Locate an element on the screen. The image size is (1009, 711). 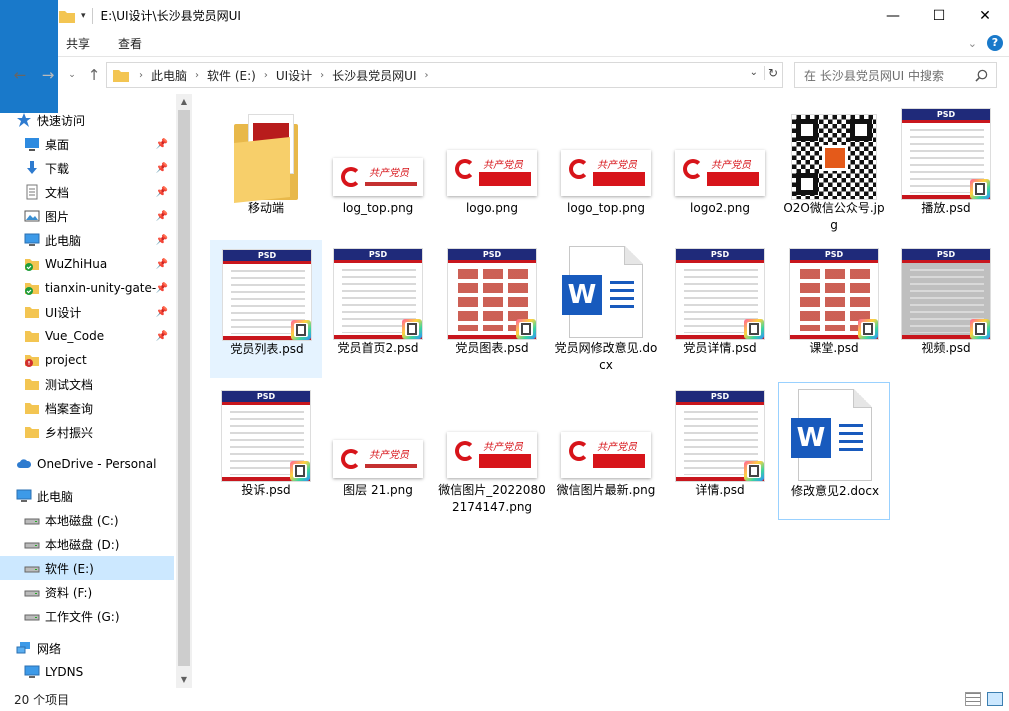
large-icons-view-icon is located at coordinates (995, 699).